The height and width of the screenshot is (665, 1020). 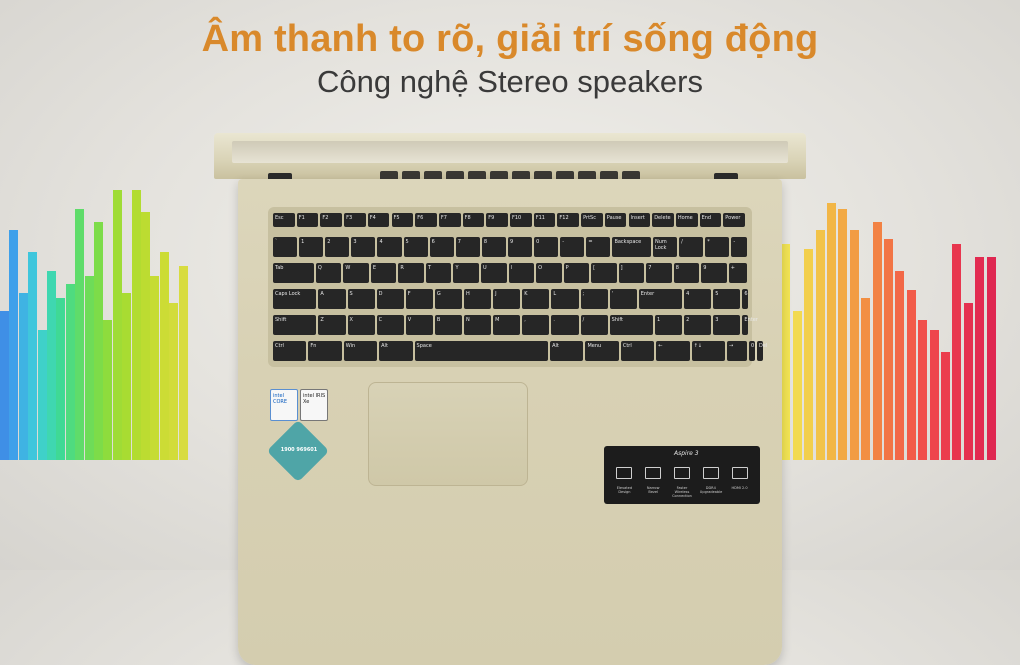 I want to click on key-label: ;, so click(x=583, y=294).